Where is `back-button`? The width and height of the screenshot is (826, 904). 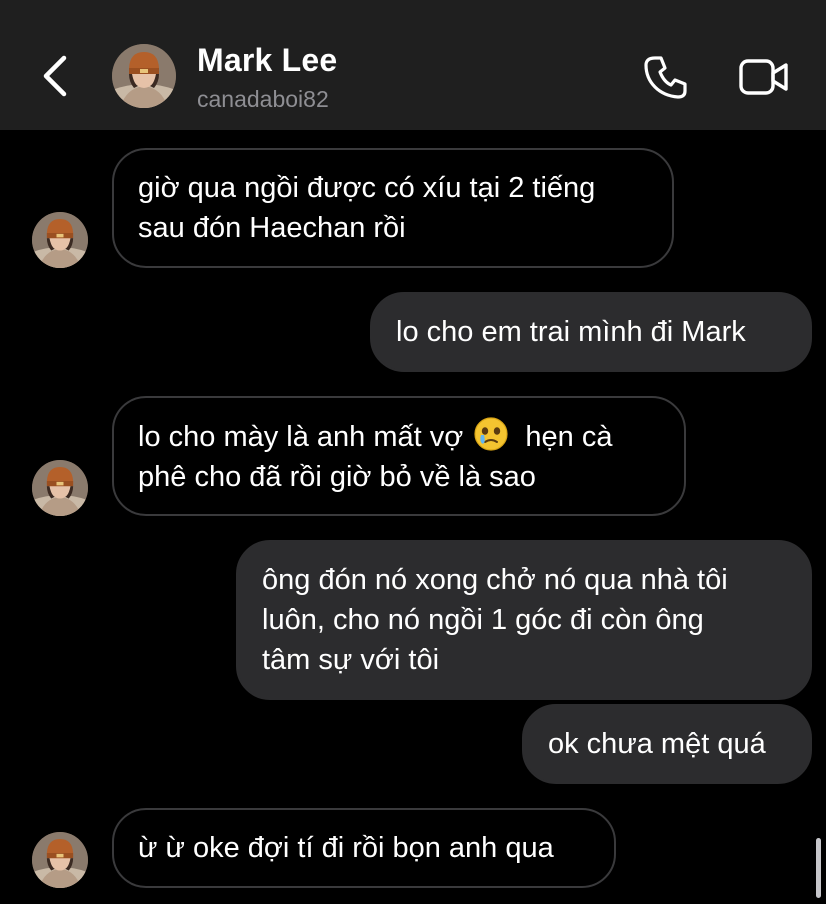 back-button is located at coordinates (55, 76).